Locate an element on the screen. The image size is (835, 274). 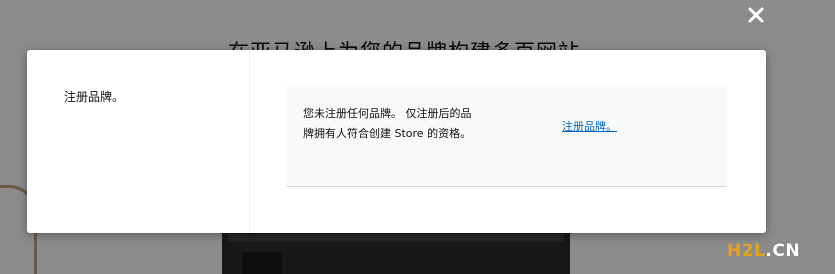
close-icon is located at coordinates (756, 15).